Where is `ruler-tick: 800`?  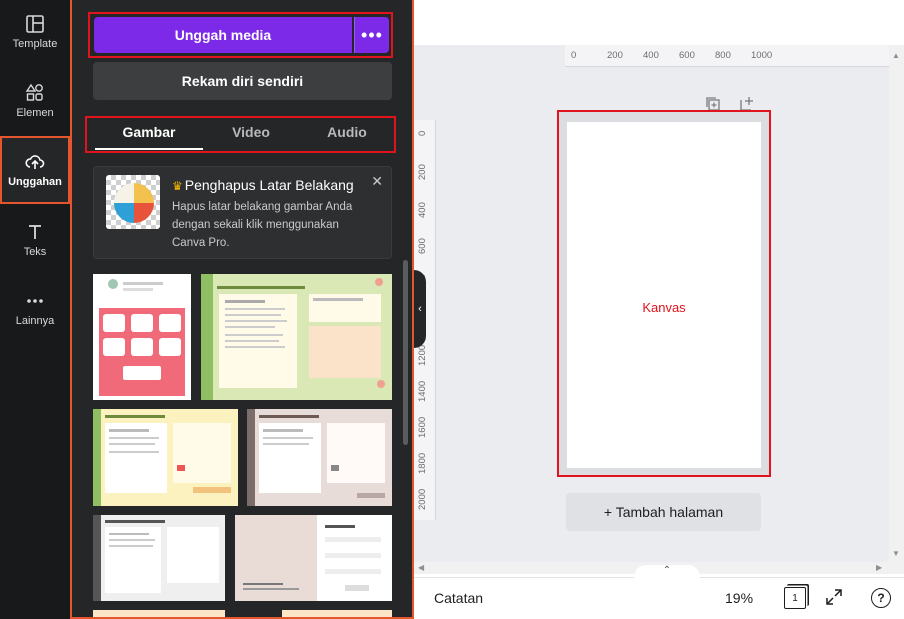 ruler-tick: 800 is located at coordinates (723, 55).